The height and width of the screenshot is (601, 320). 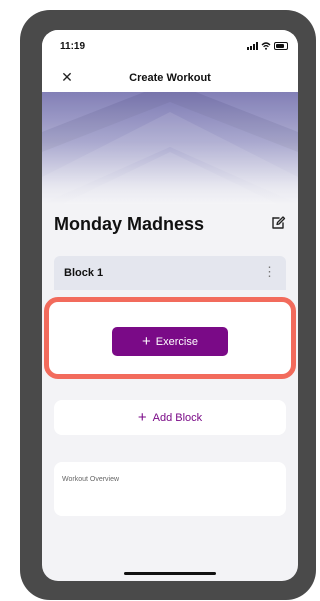 What do you see at coordinates (278, 223) in the screenshot?
I see `edit-pencil-icon` at bounding box center [278, 223].